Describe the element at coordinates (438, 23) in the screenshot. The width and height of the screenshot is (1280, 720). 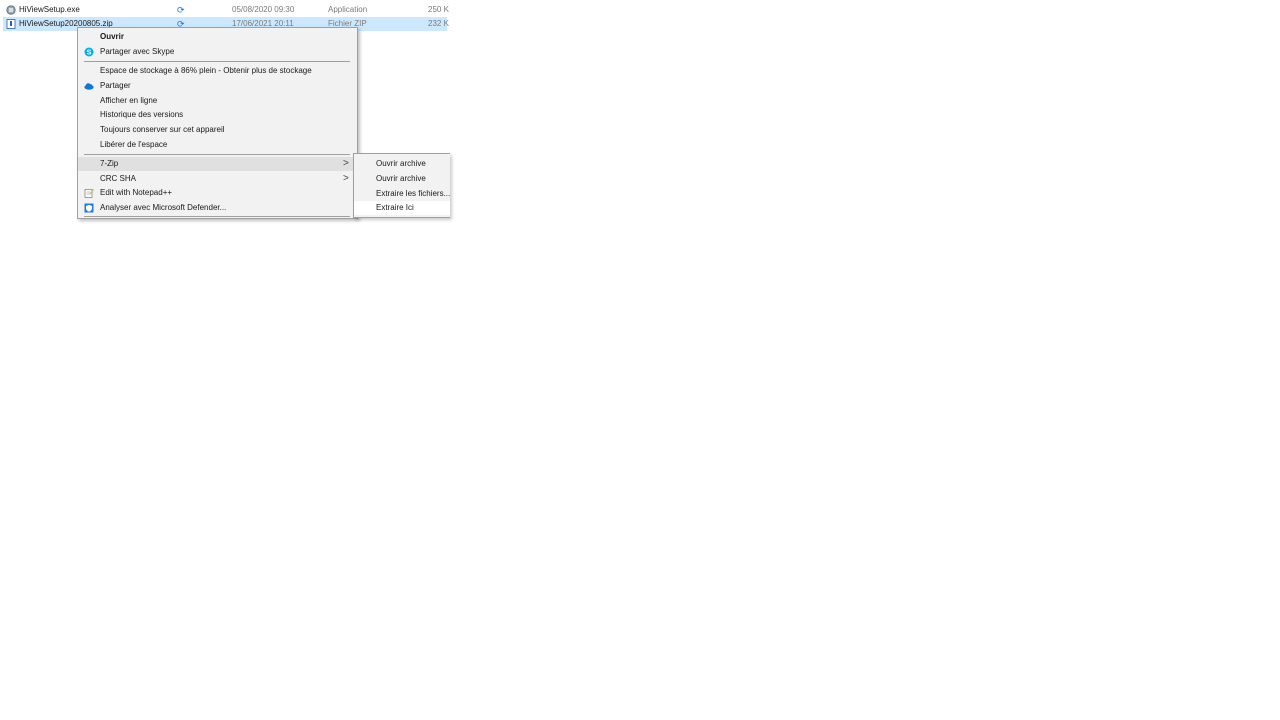
I see `file-size: 232 K` at that location.